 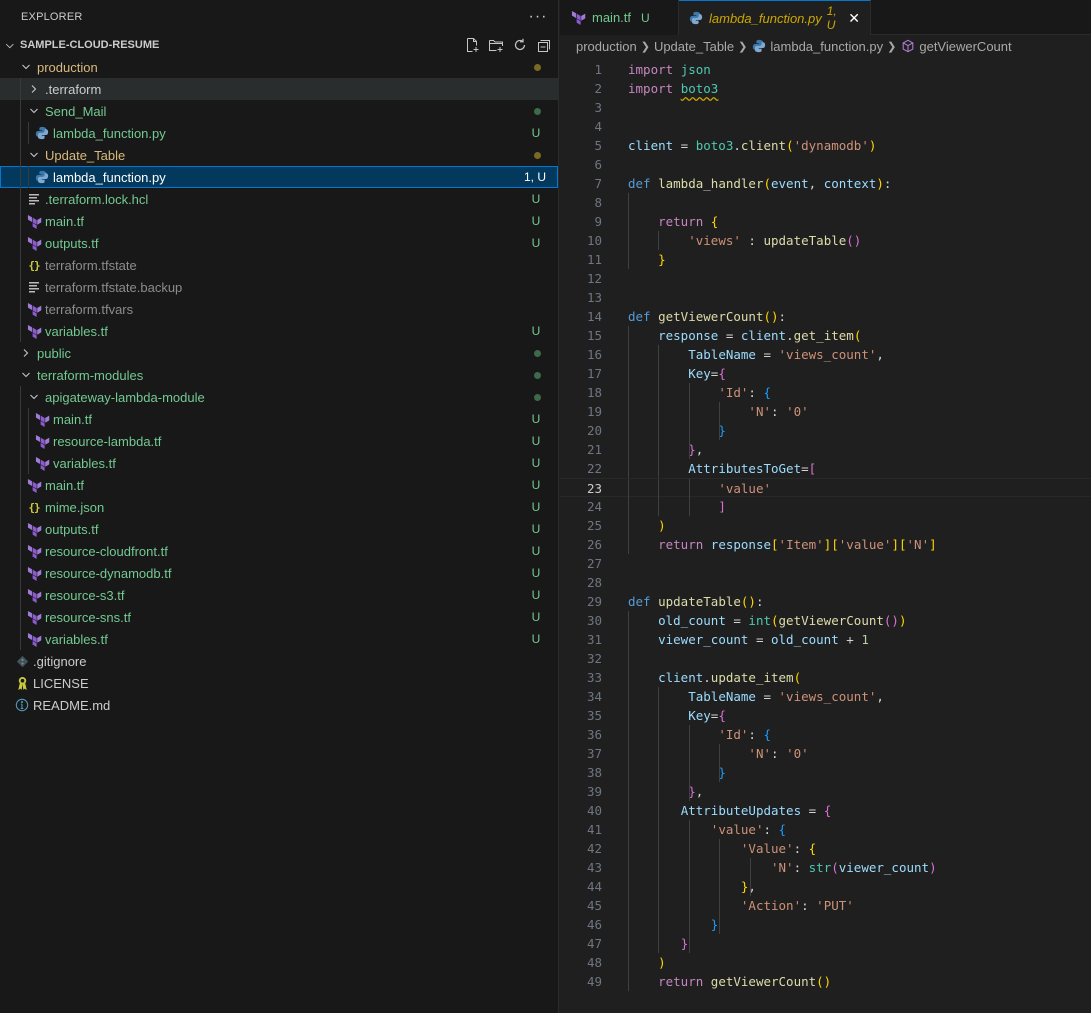 I want to click on lines-file-icon, so click(x=34, y=287).